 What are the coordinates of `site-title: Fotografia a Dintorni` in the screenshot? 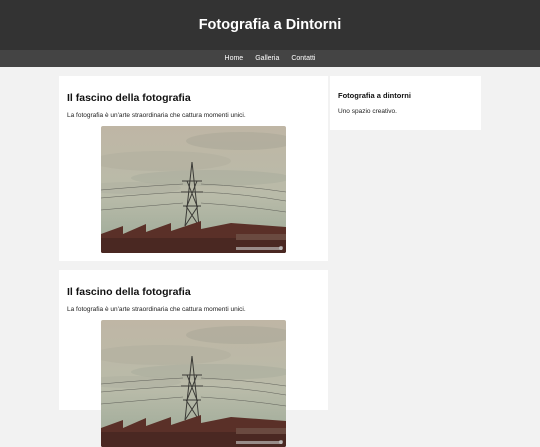 It's located at (270, 25).